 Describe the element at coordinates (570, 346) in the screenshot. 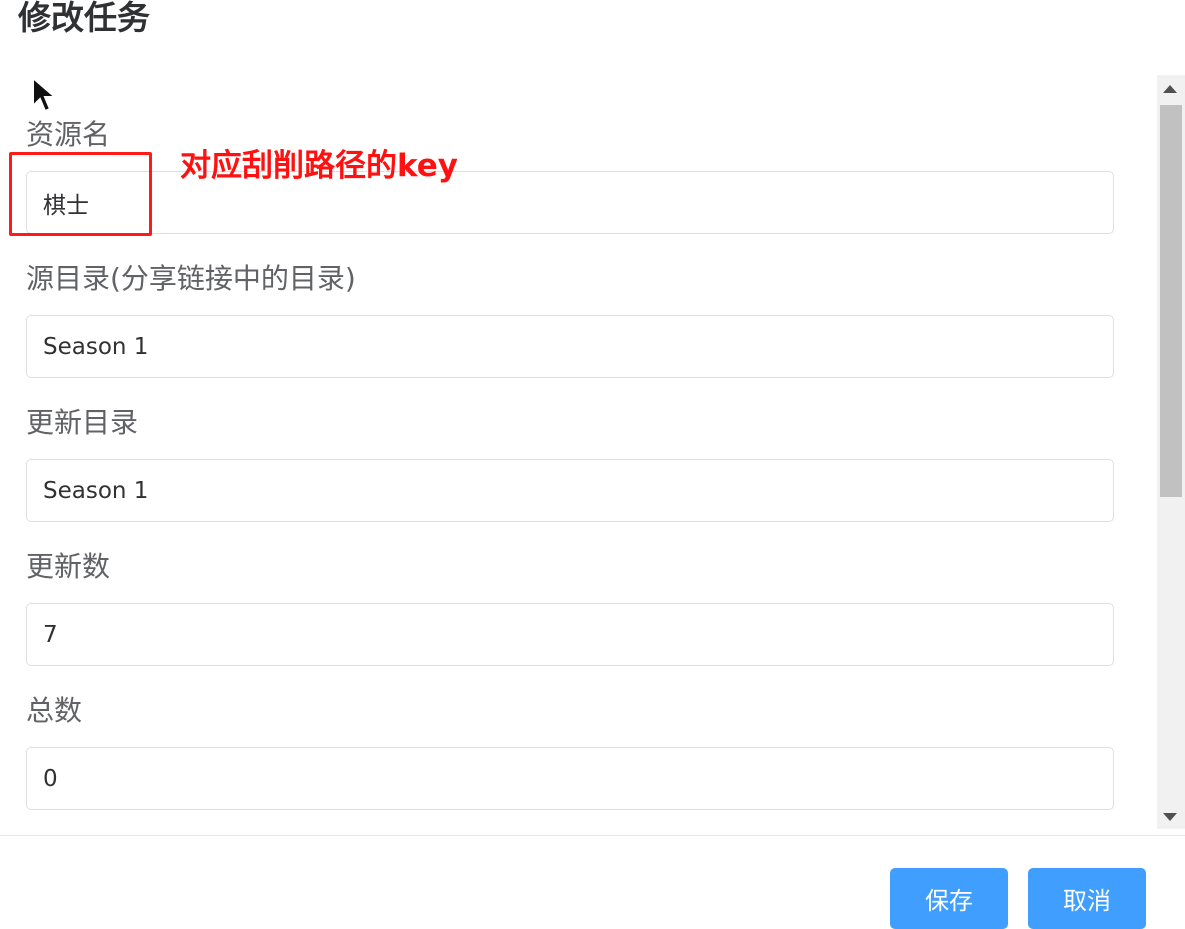

I see `source-dir-input` at that location.